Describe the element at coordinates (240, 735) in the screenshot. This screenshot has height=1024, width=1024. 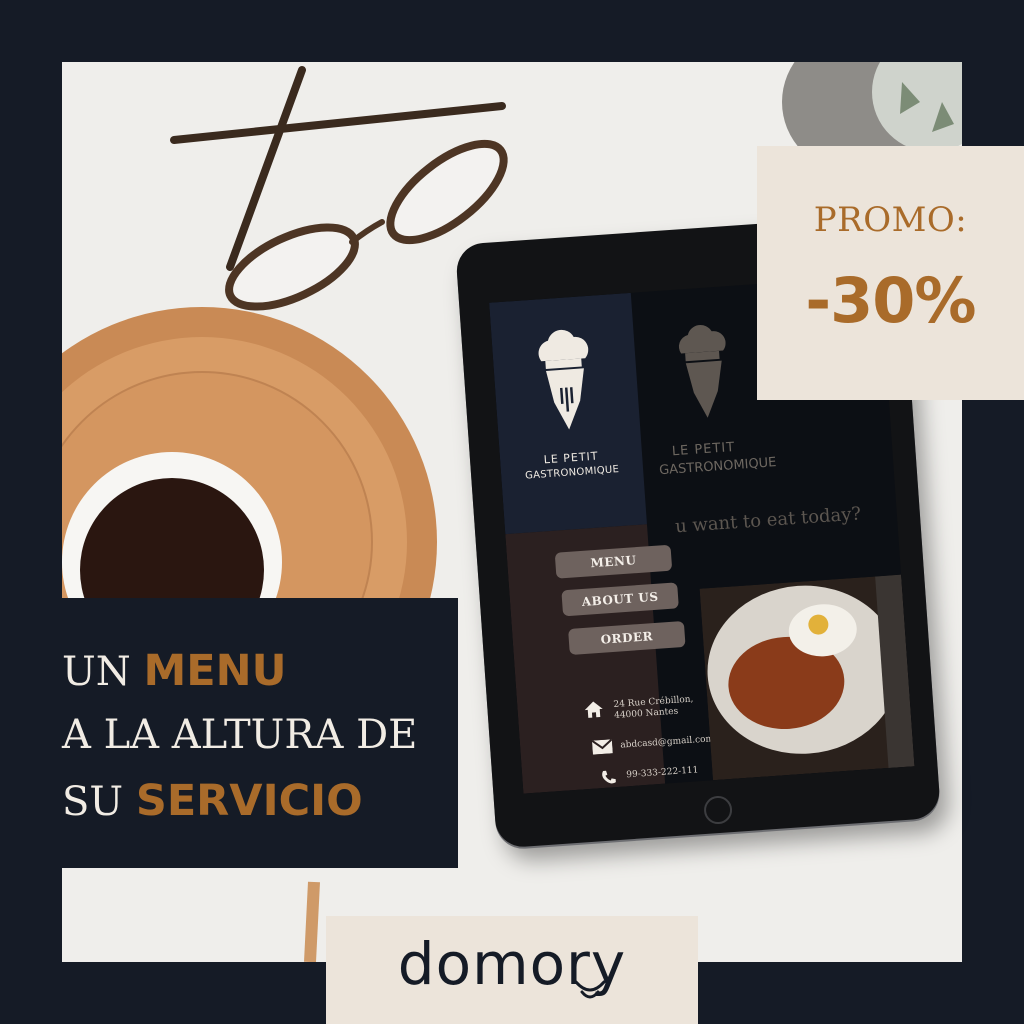
I see `headline-line2: A LA ALTURA DE` at that location.